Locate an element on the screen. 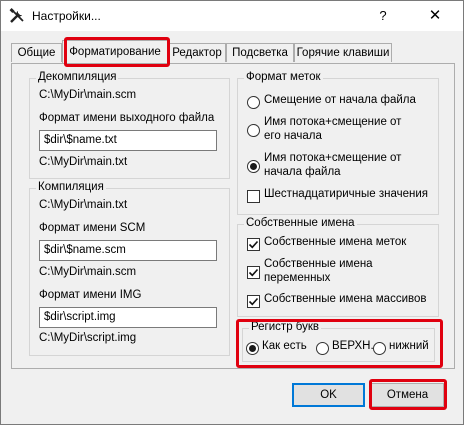 The height and width of the screenshot is (425, 464). help-button: ? is located at coordinates (383, 16).